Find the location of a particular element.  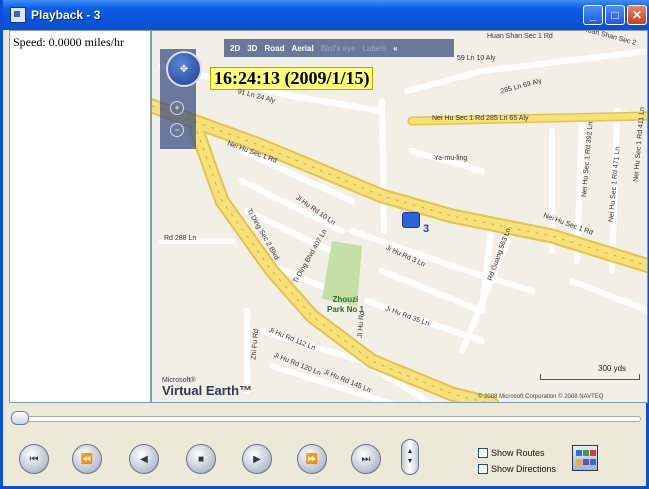

logo-virtual-earth: Virtual Earth™ is located at coordinates (207, 390).